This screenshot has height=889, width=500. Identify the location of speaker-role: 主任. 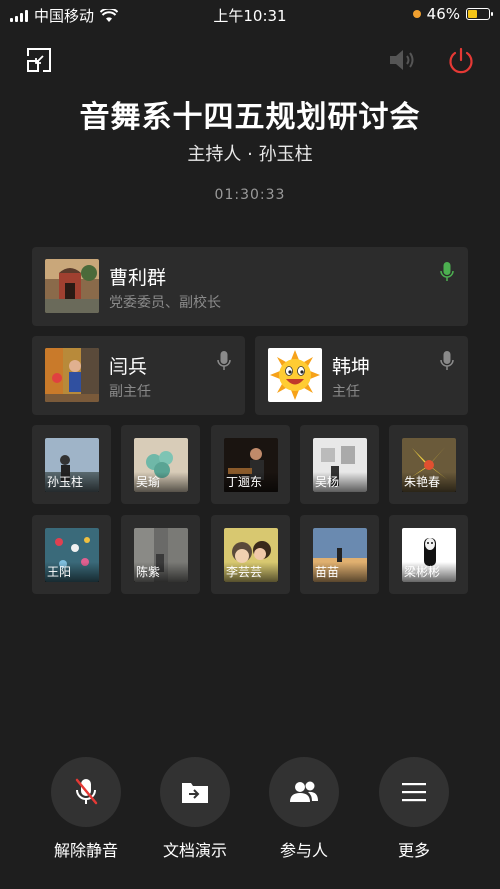
(346, 392).